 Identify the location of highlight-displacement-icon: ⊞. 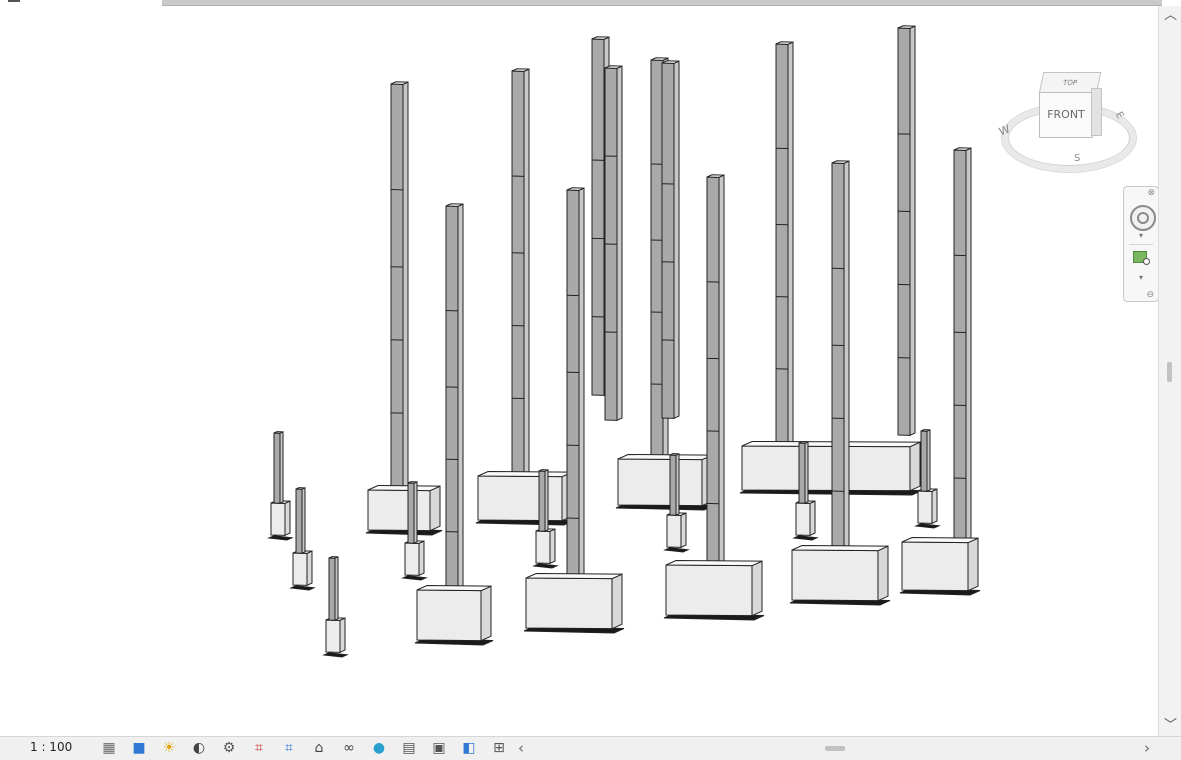
(499, 748).